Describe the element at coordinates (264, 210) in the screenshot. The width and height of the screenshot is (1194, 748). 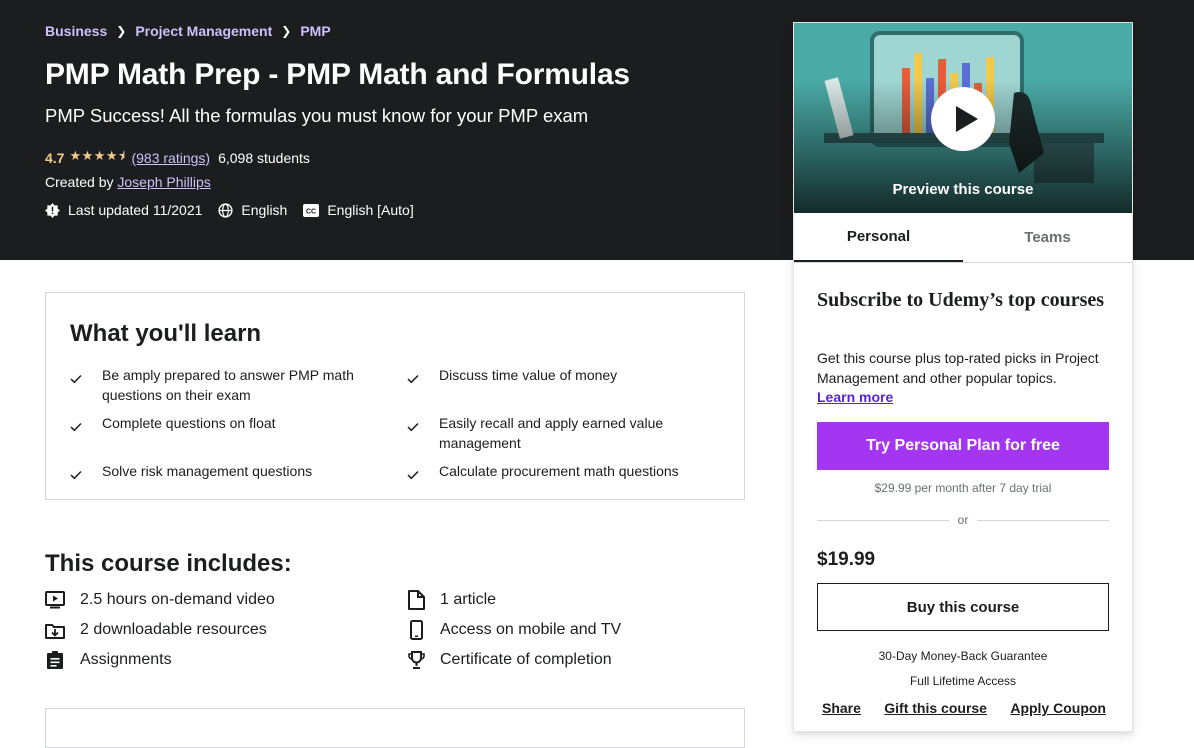
I see `language-text: English` at that location.